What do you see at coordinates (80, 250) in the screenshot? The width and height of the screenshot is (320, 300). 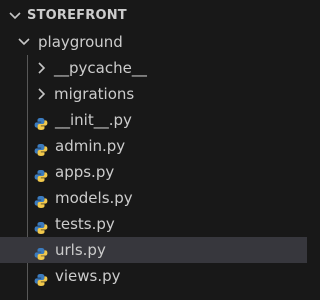 I see `file-label: urls.py` at bounding box center [80, 250].